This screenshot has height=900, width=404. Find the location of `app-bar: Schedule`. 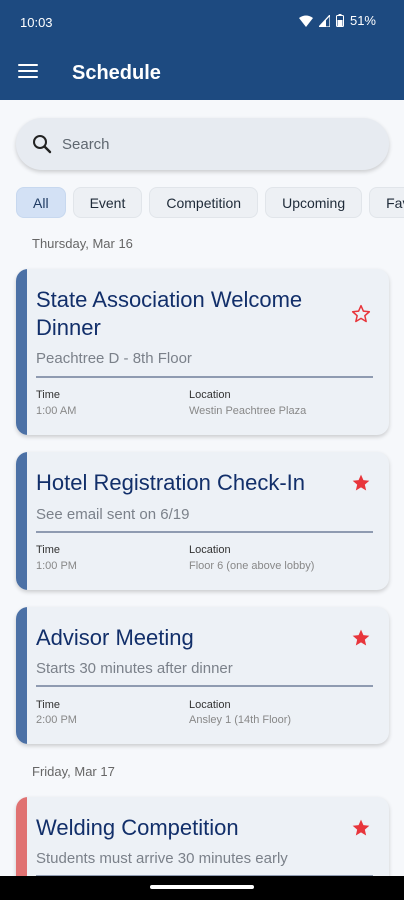

app-bar: Schedule is located at coordinates (202, 72).